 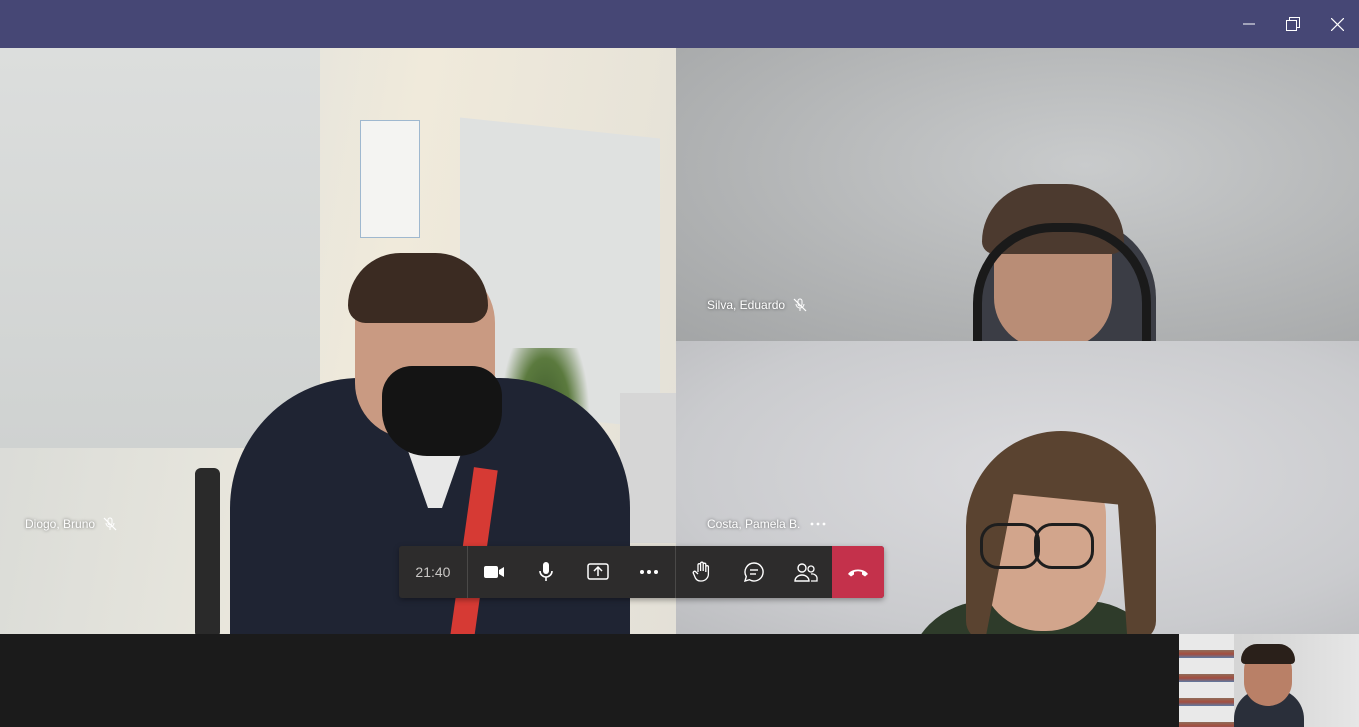 What do you see at coordinates (746, 305) in the screenshot?
I see `participant-name: Silva, Eduardo` at bounding box center [746, 305].